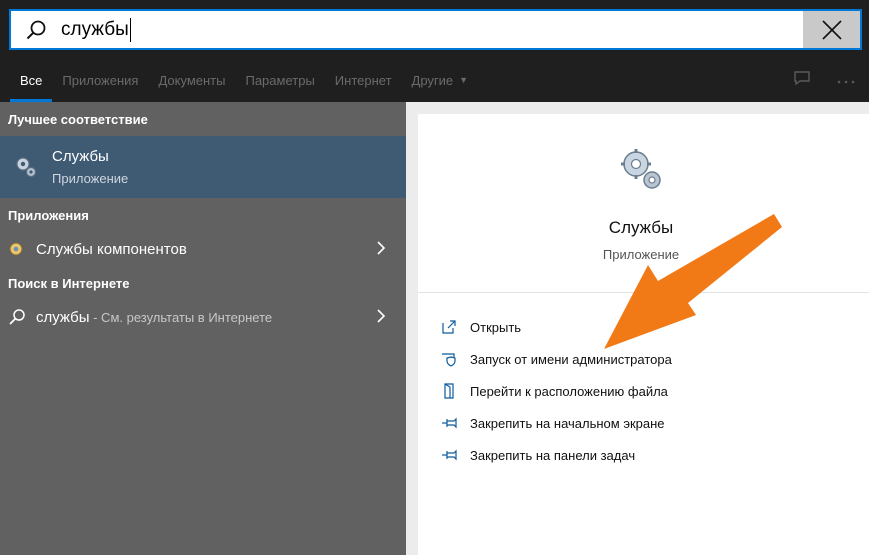  I want to click on tab-label: Все, so click(31, 80).